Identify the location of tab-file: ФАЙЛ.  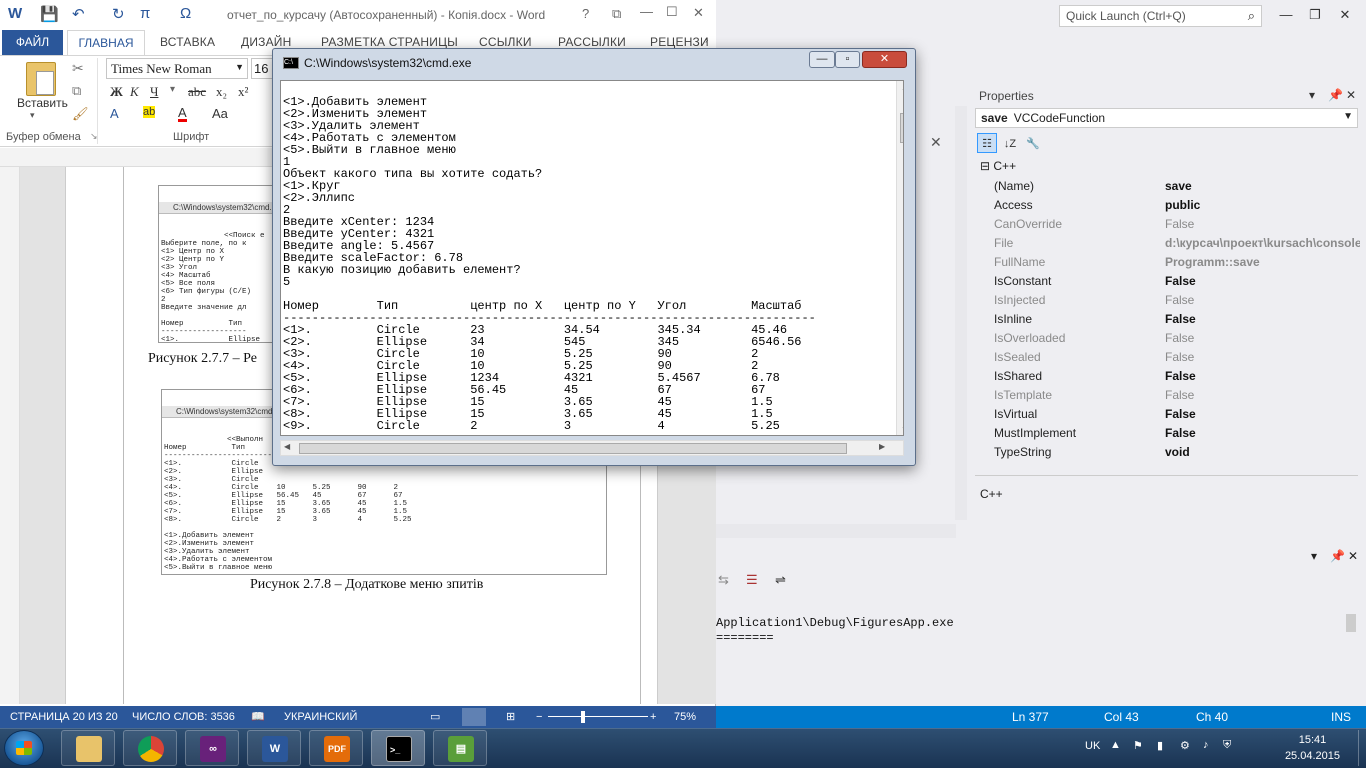
(32, 42).